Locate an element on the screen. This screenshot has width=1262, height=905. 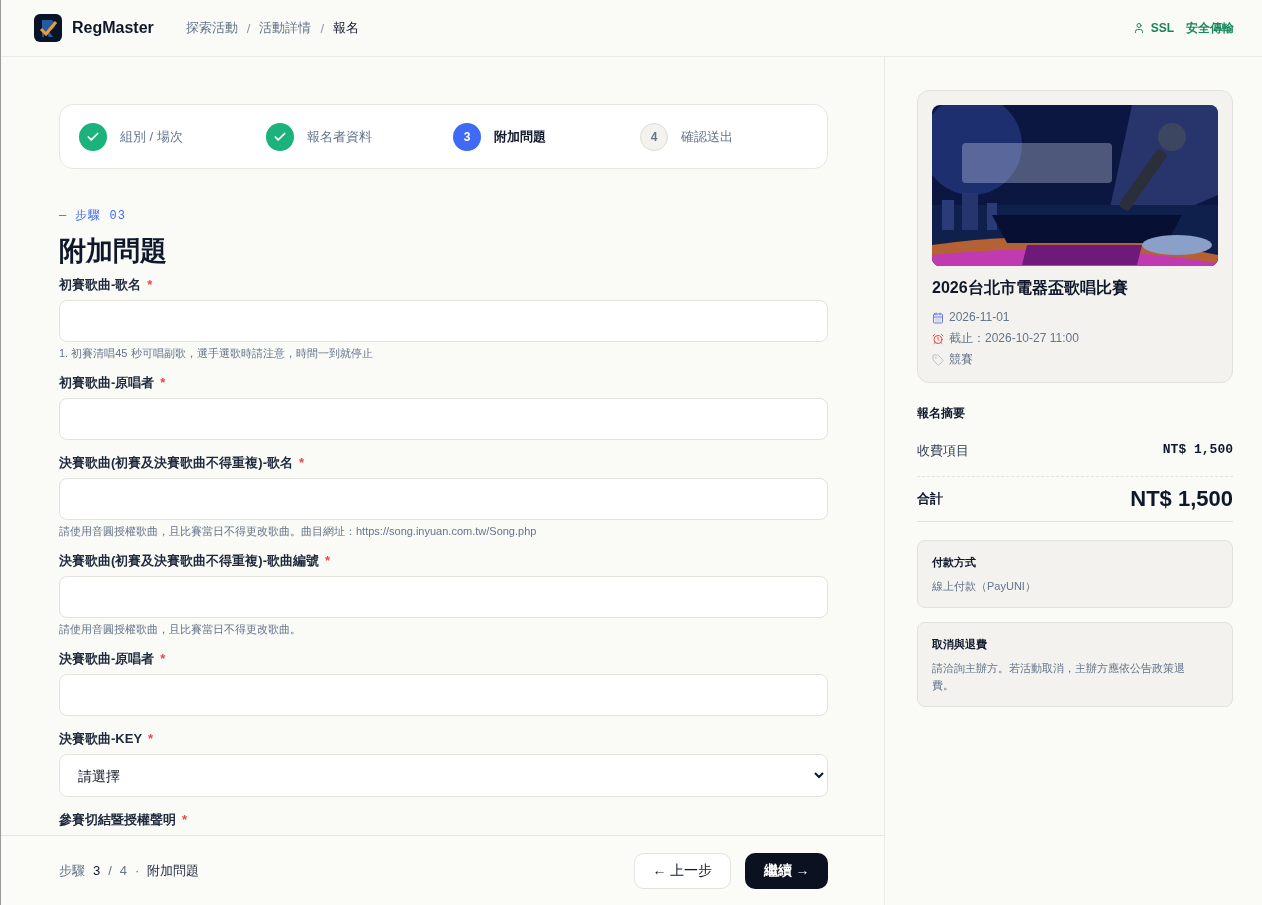
fee-label: 收費項目 is located at coordinates (943, 451).